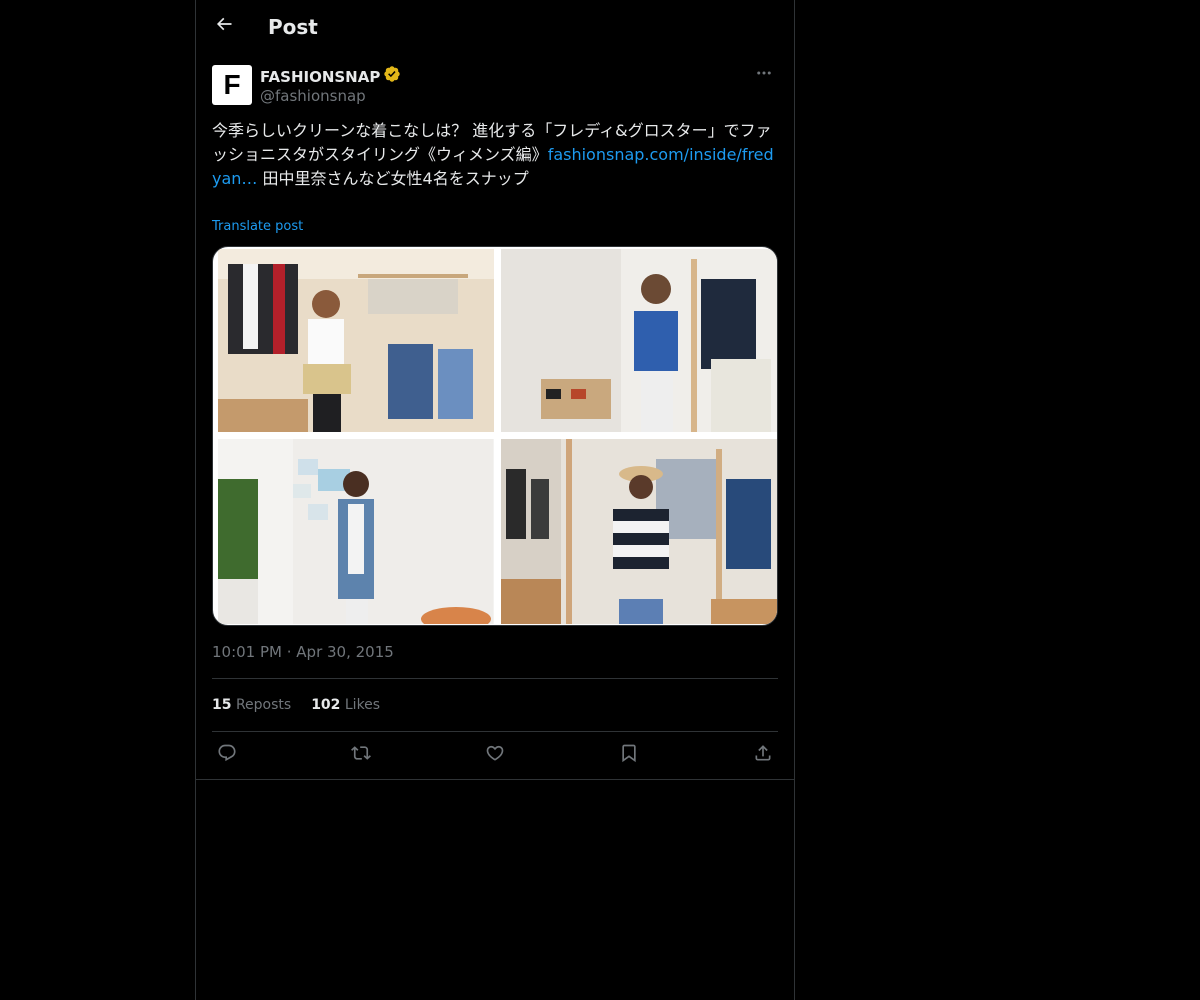 Image resolution: width=1200 pixels, height=1000 pixels. Describe the element at coordinates (495, 26) in the screenshot. I see `header: Post` at that location.